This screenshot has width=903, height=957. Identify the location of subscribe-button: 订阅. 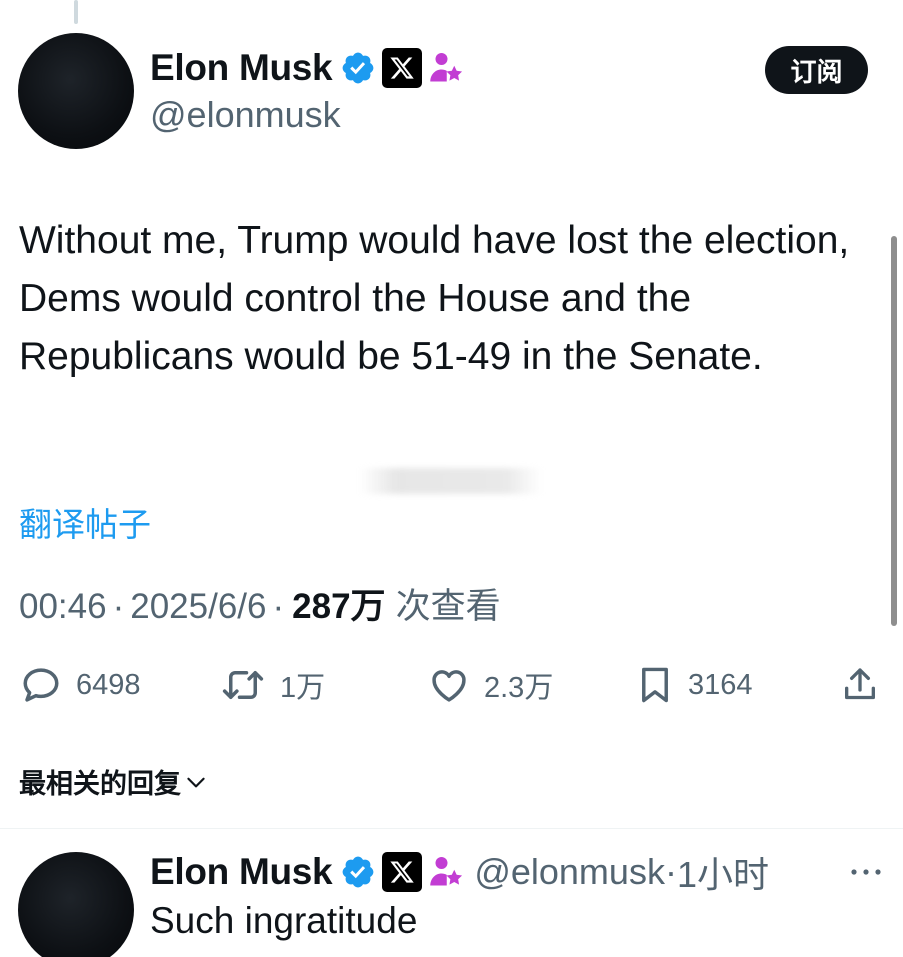
(816, 70).